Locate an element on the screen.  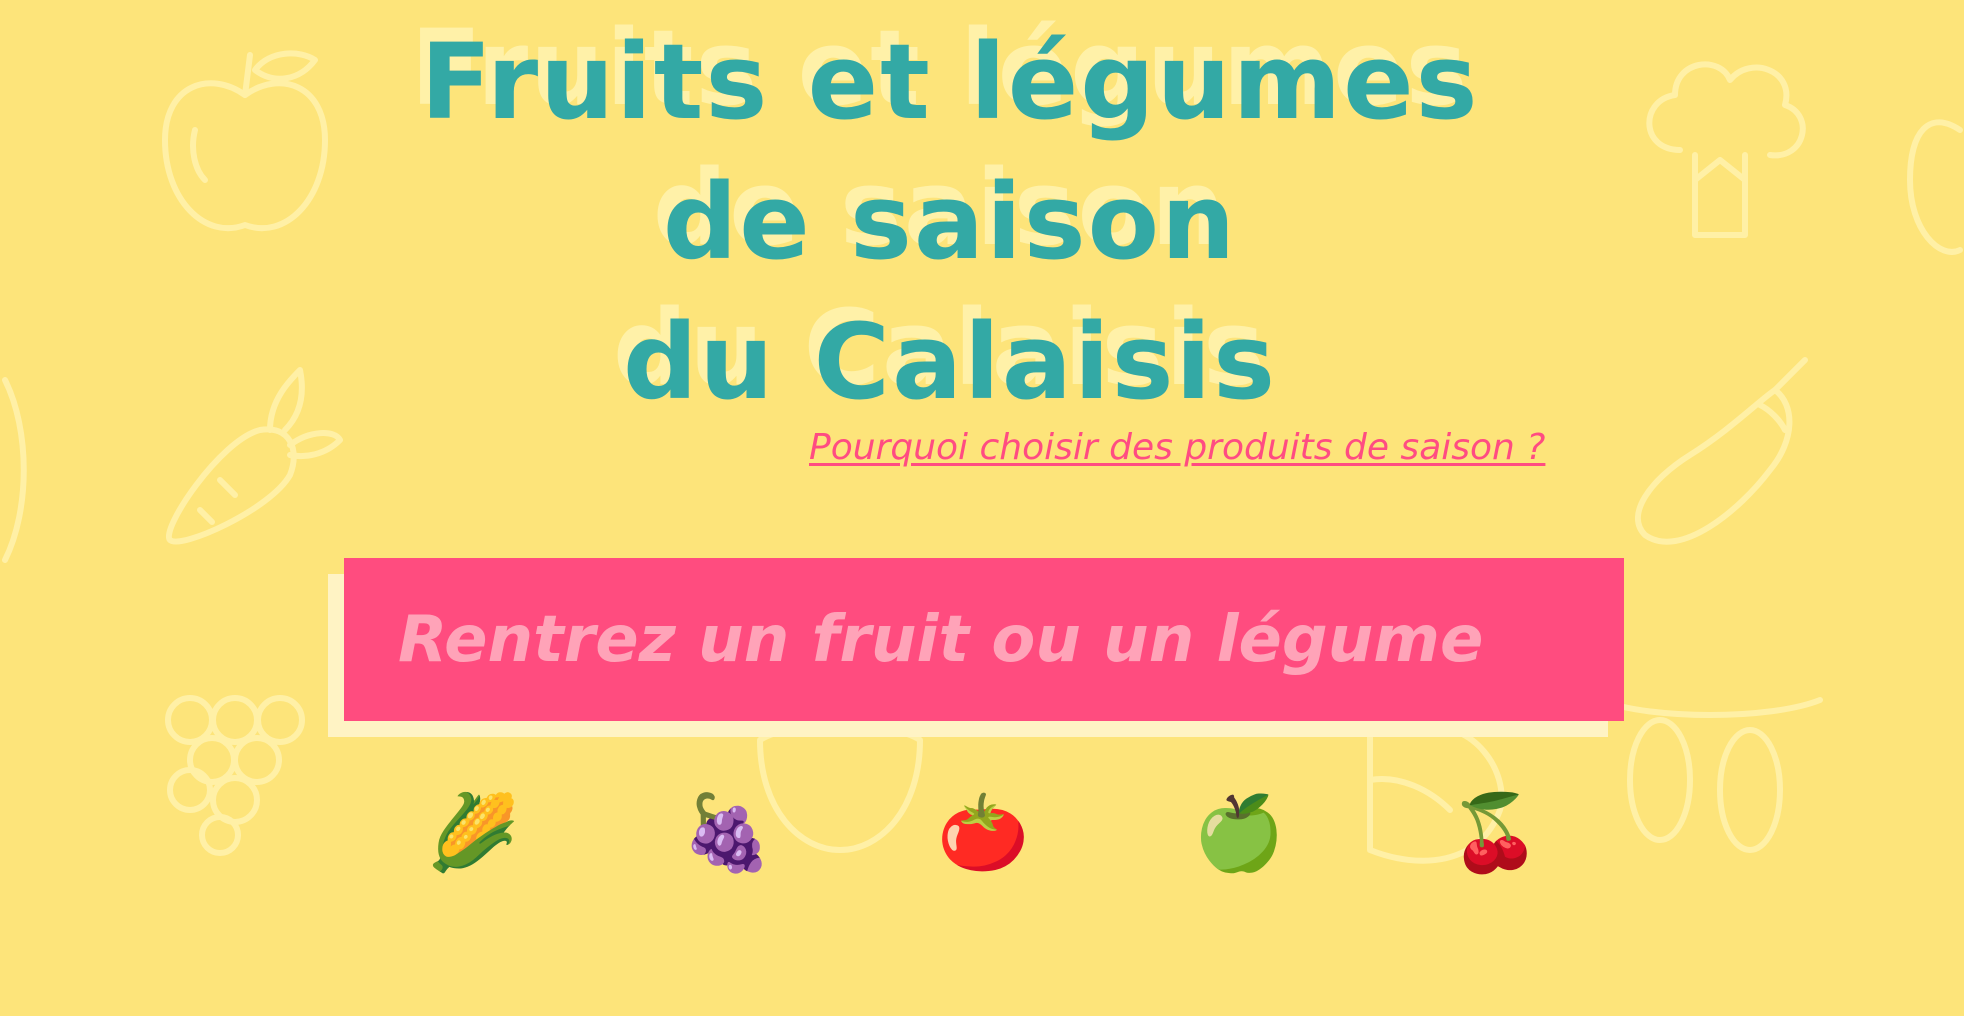
title-line-3-text: du Calaisis is located at coordinates (950, 362).